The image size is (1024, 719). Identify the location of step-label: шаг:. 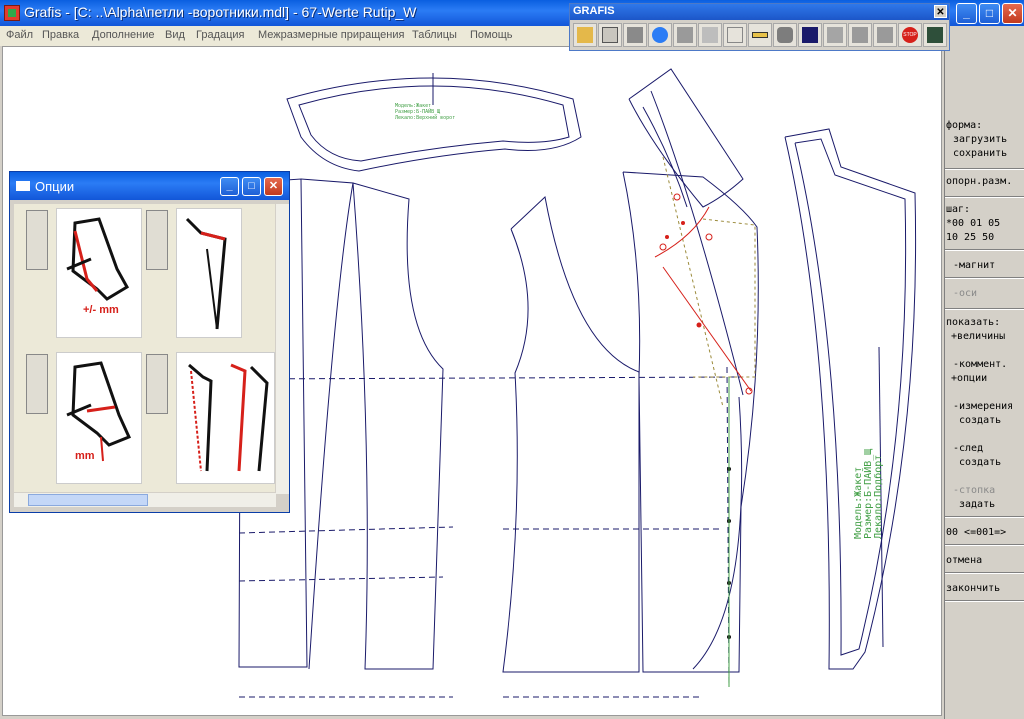
(958, 209).